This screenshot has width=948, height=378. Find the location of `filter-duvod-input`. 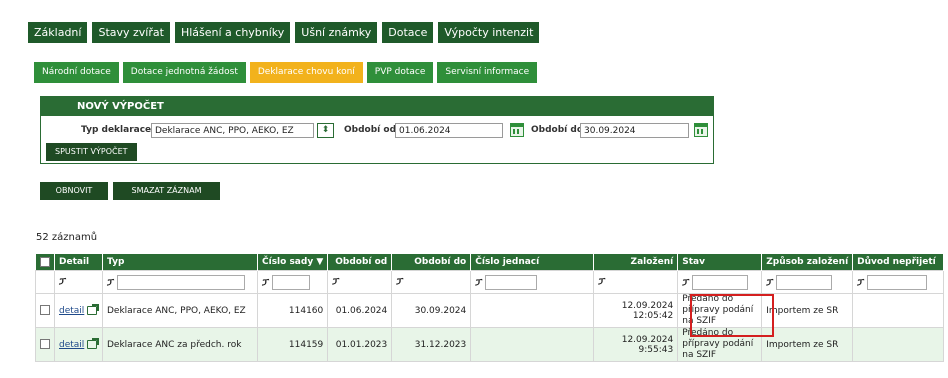

filter-duvod-input is located at coordinates (897, 282).